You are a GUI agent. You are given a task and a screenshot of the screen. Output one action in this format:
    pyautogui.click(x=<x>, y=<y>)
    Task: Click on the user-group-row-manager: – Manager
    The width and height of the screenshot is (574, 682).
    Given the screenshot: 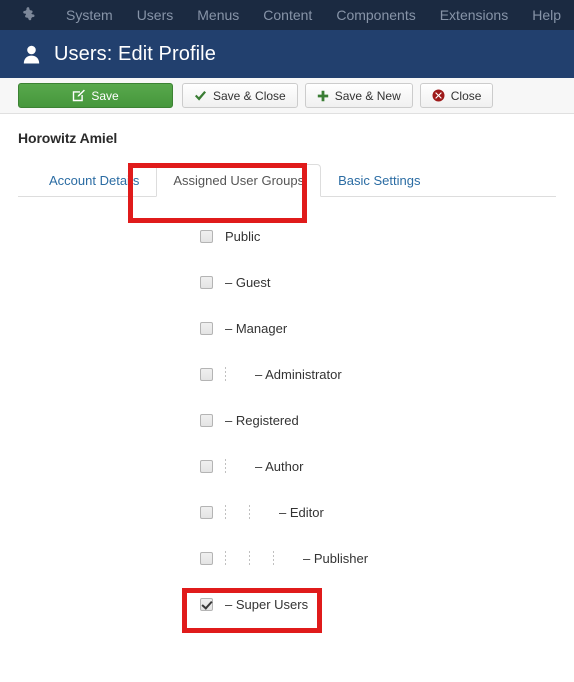 What is the action you would take?
    pyautogui.click(x=287, y=328)
    